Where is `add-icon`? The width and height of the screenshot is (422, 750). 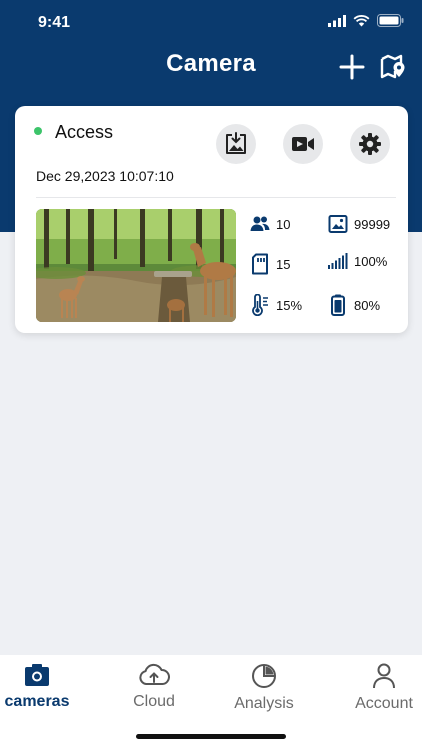 add-icon is located at coordinates (352, 67).